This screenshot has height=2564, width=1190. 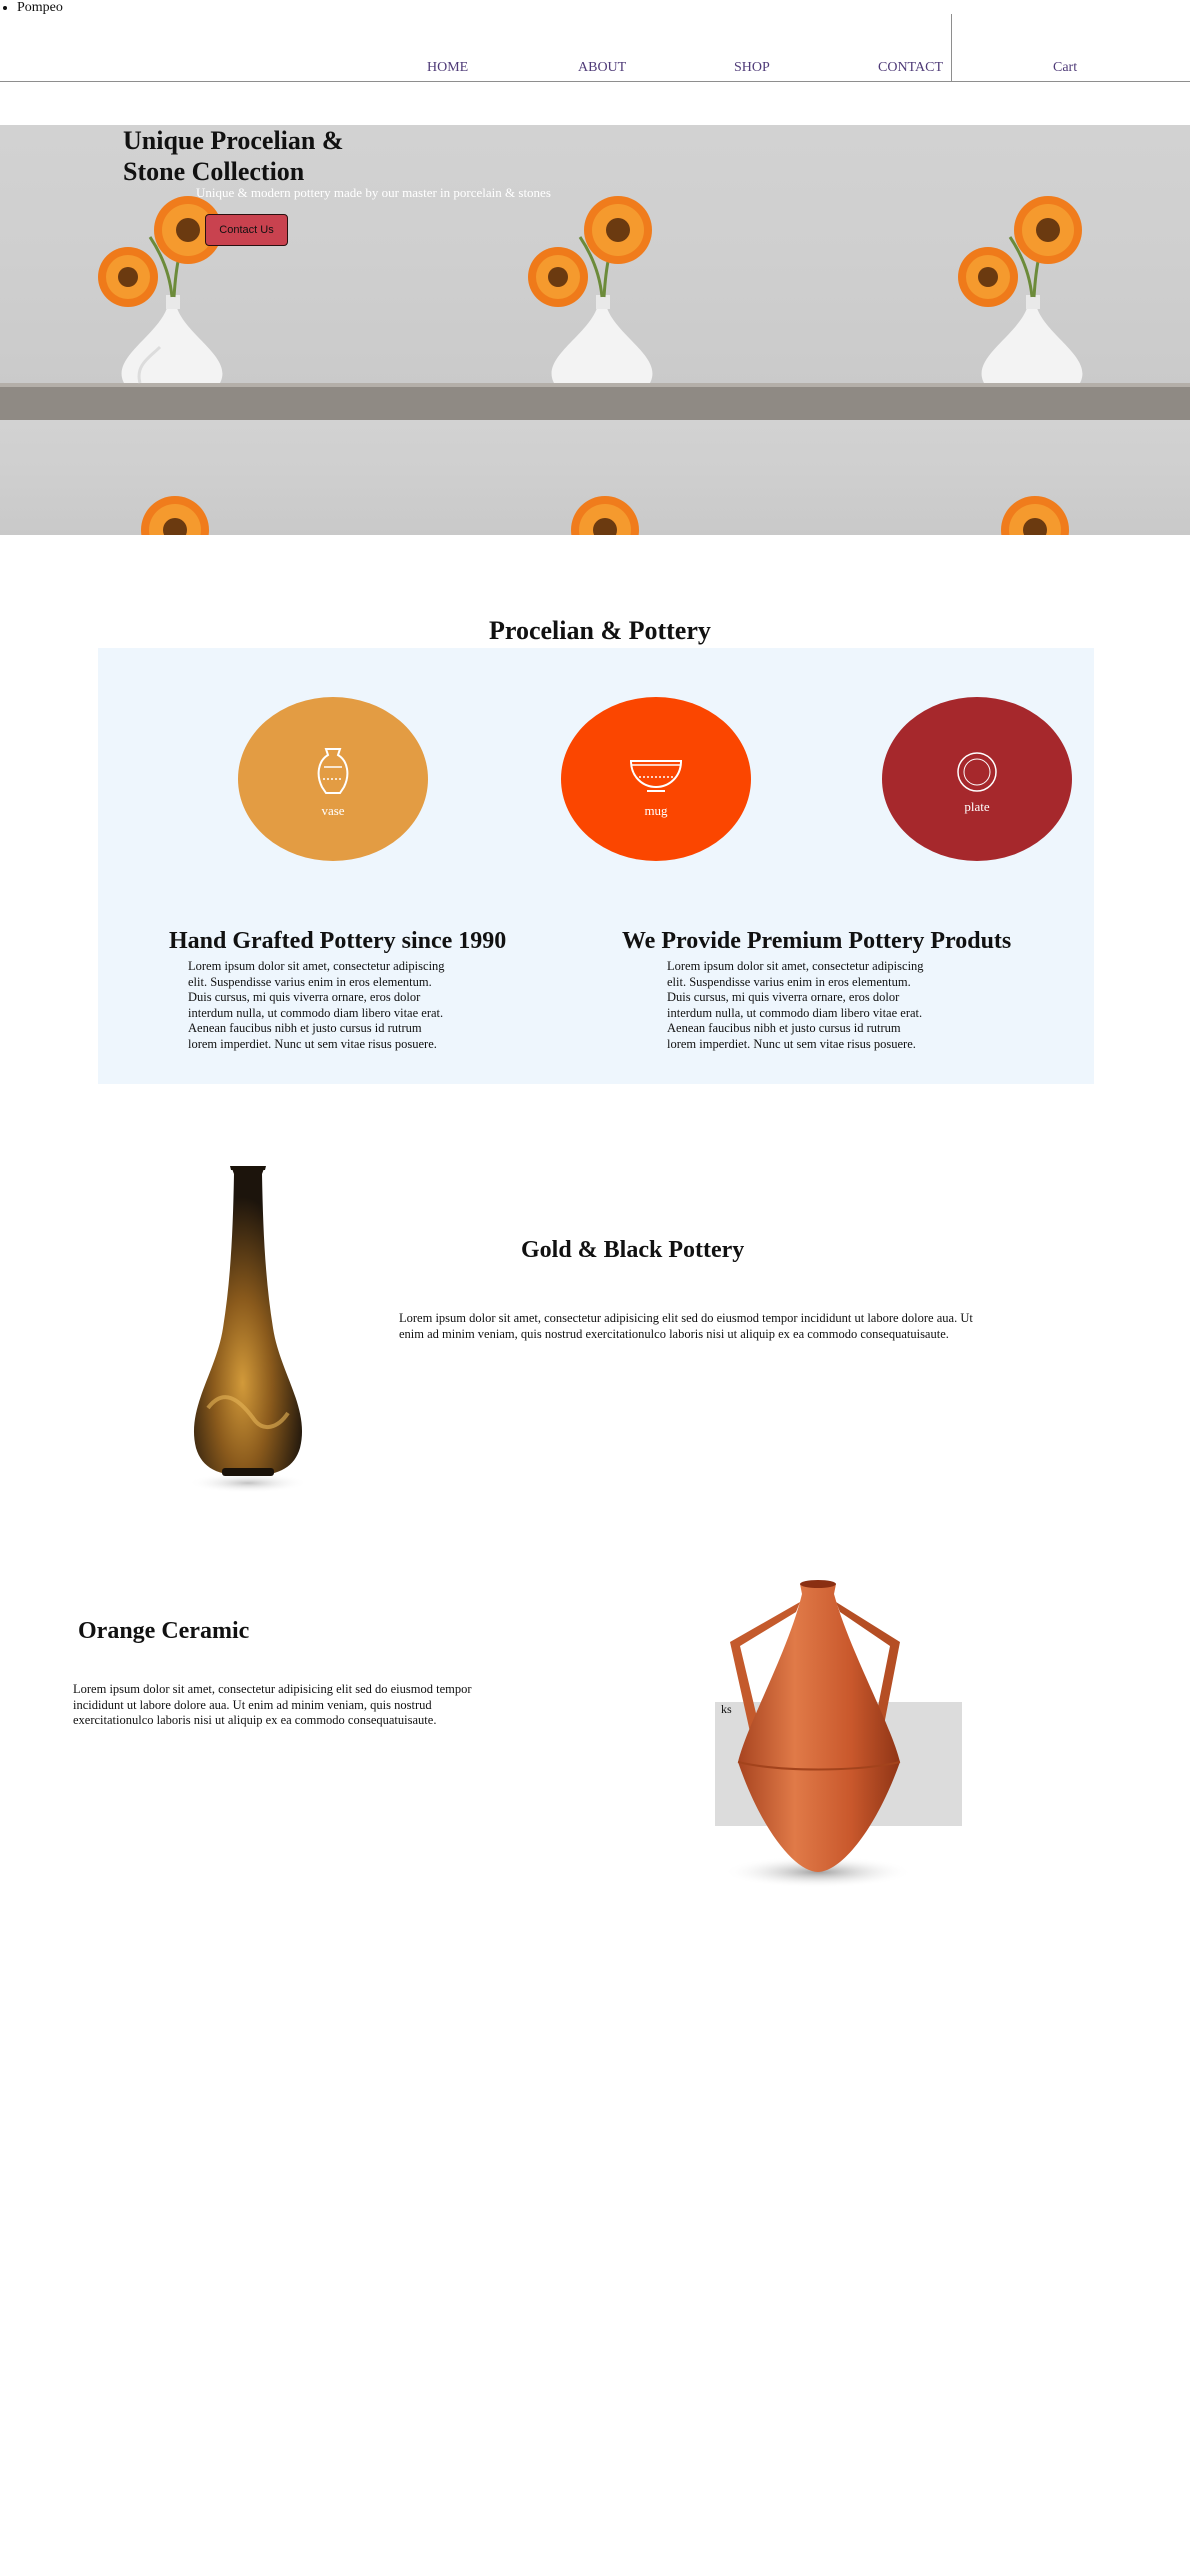 I want to click on nav-home-link: HOME, so click(x=447, y=68).